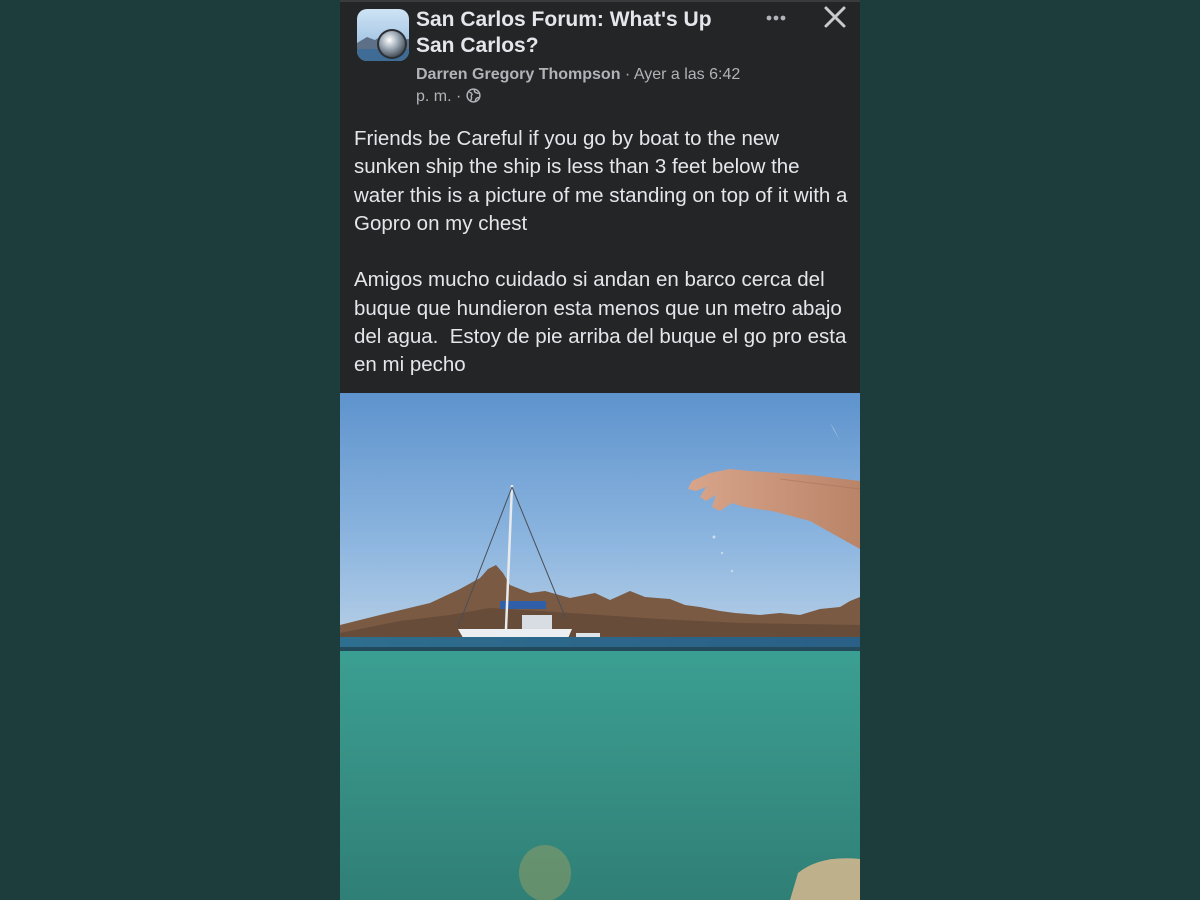  I want to click on group-avatar-image, so click(383, 35).